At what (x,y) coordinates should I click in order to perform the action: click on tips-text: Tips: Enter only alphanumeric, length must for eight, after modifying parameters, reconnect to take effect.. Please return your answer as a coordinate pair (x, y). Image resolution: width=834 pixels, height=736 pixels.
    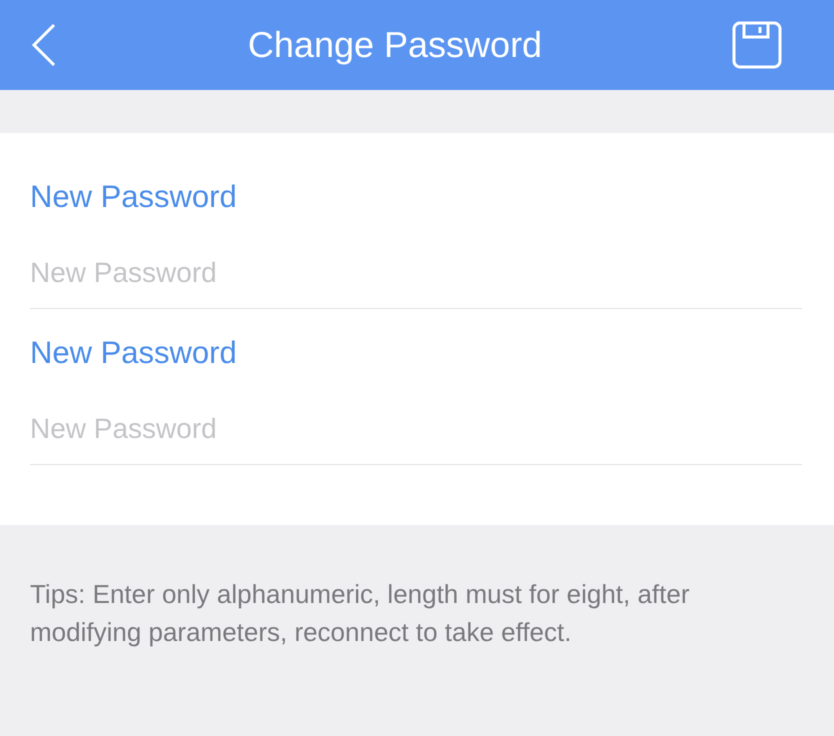
    Looking at the image, I should click on (360, 613).